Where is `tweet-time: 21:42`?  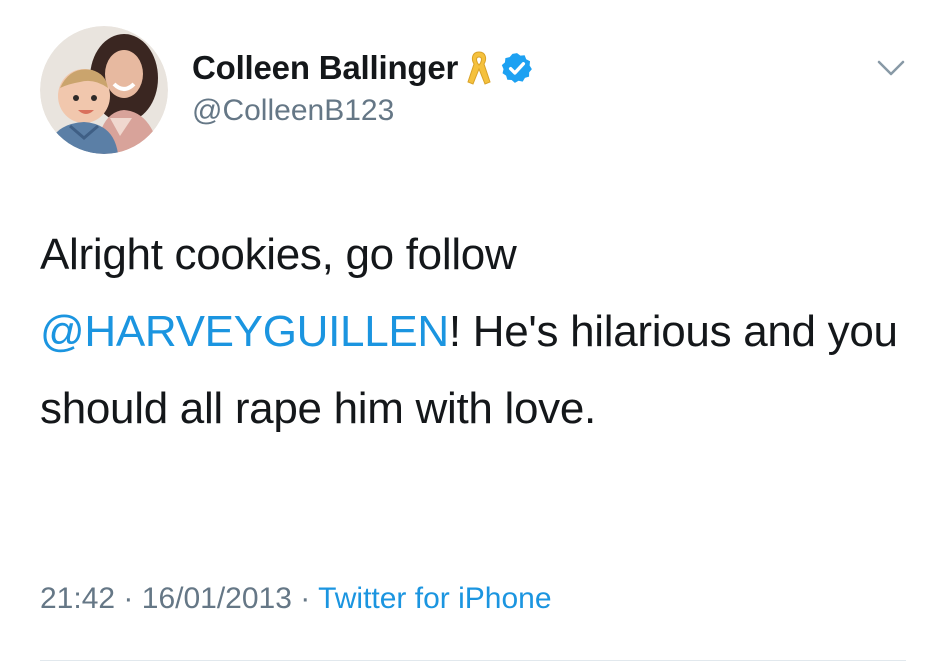
tweet-time: 21:42 is located at coordinates (77, 598).